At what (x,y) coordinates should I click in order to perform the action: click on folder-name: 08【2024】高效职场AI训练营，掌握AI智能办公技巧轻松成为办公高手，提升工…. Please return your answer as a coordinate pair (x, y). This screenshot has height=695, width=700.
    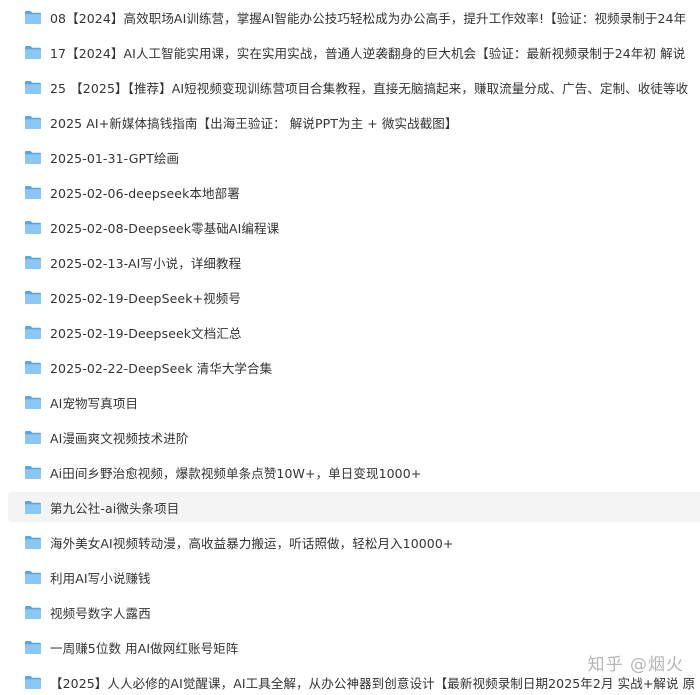
    Looking at the image, I should click on (368, 18).